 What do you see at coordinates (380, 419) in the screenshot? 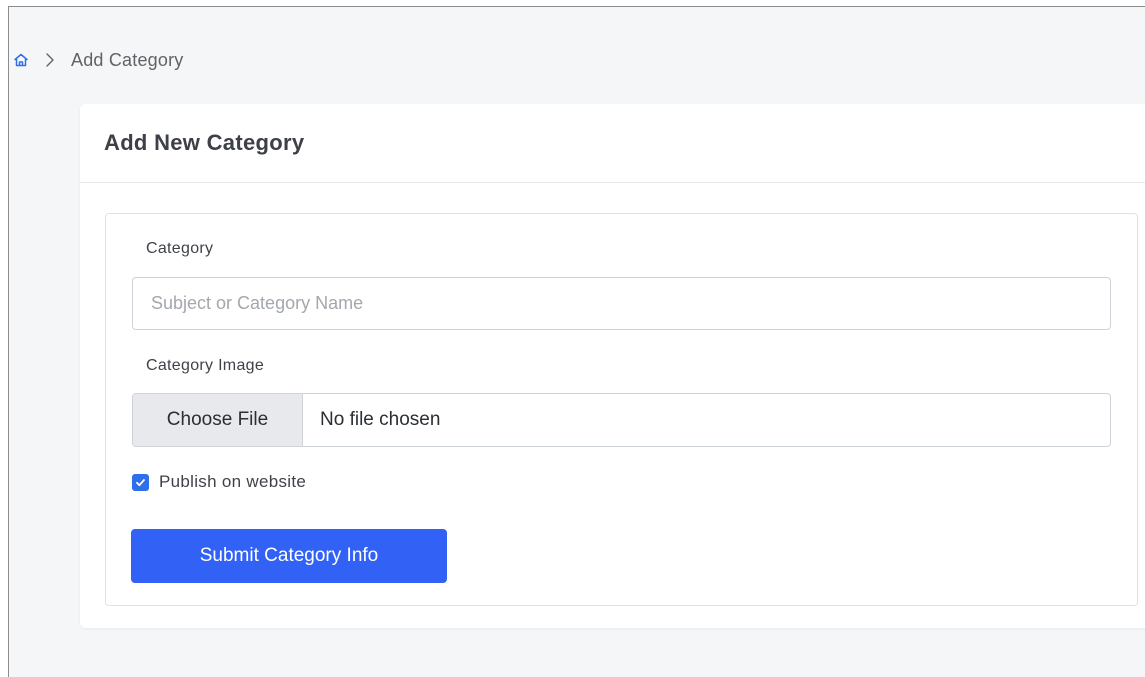
I see `file-status-text: No file chosen` at bounding box center [380, 419].